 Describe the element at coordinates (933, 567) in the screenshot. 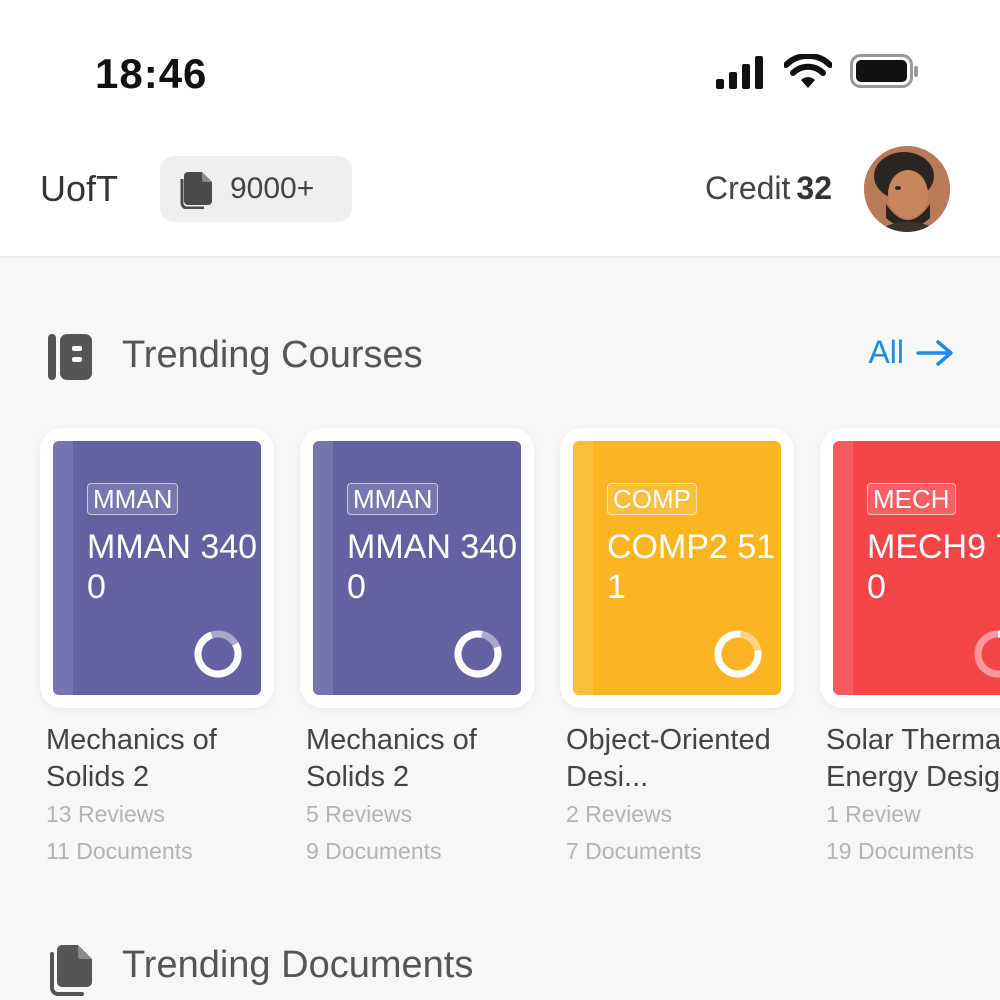

I see `course-code: MECH9 720` at that location.